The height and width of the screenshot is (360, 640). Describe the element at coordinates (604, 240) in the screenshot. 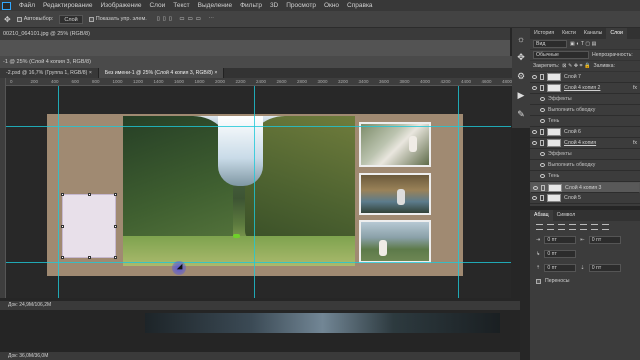

I see `indent-right-field: 0 пт` at that location.